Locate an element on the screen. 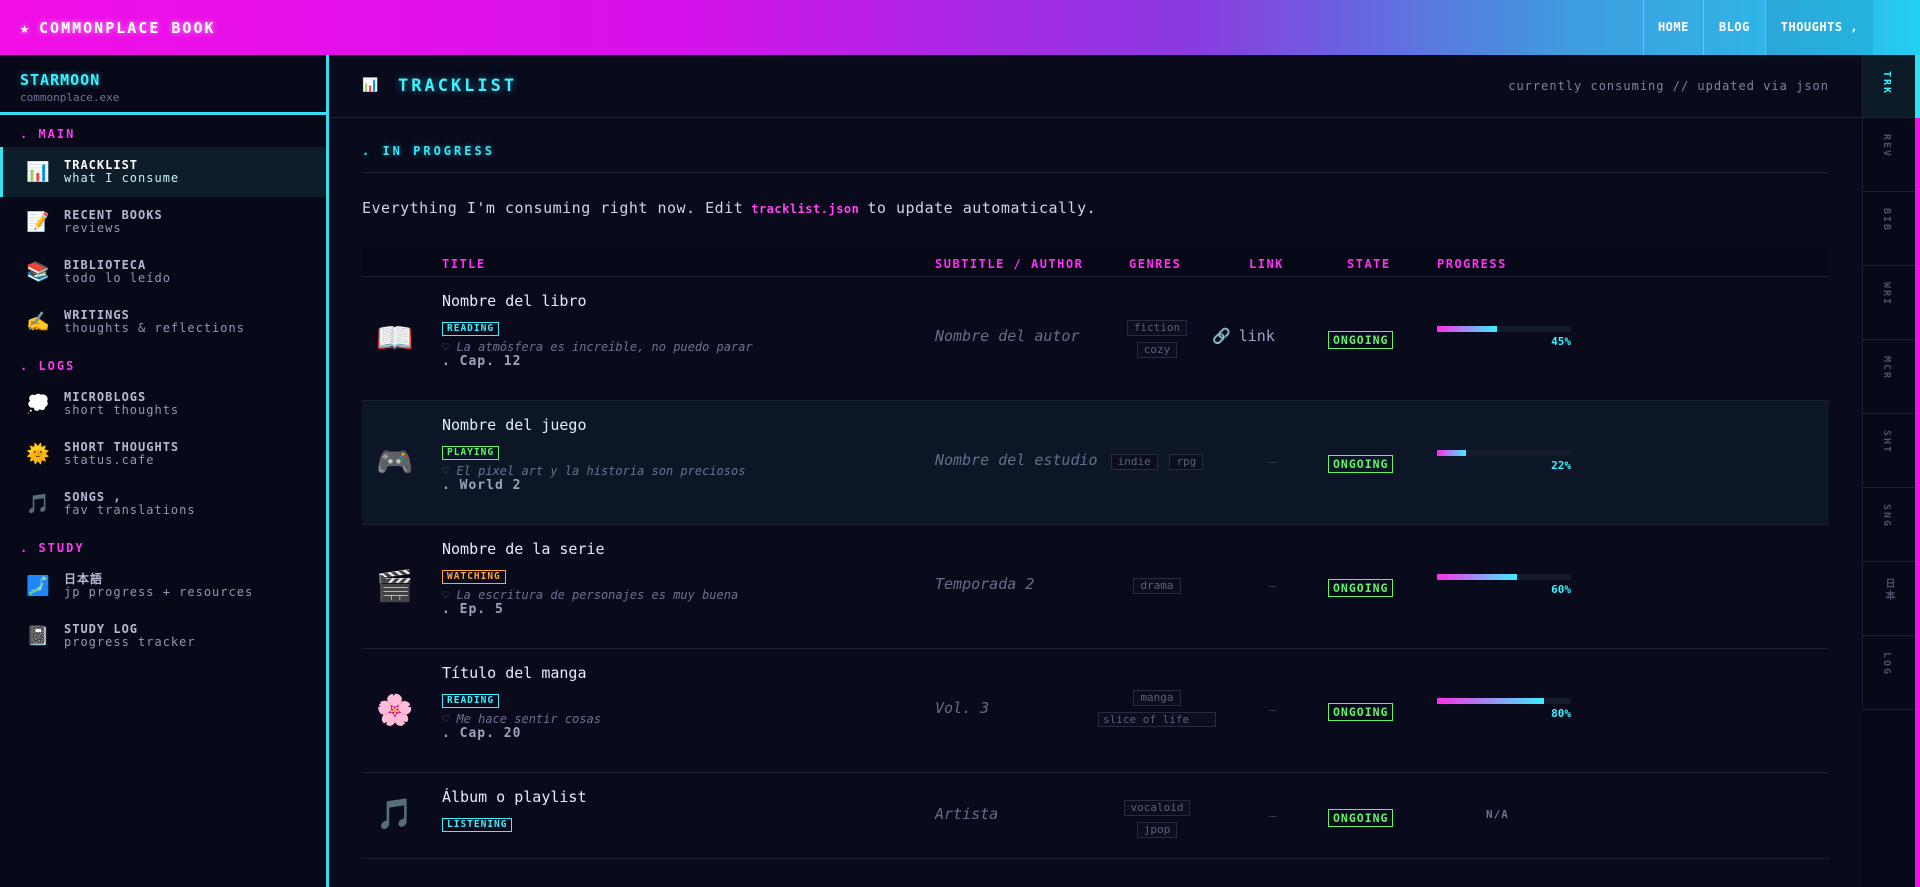 The width and height of the screenshot is (1920, 887). nav-home: HOME is located at coordinates (1672, 27).